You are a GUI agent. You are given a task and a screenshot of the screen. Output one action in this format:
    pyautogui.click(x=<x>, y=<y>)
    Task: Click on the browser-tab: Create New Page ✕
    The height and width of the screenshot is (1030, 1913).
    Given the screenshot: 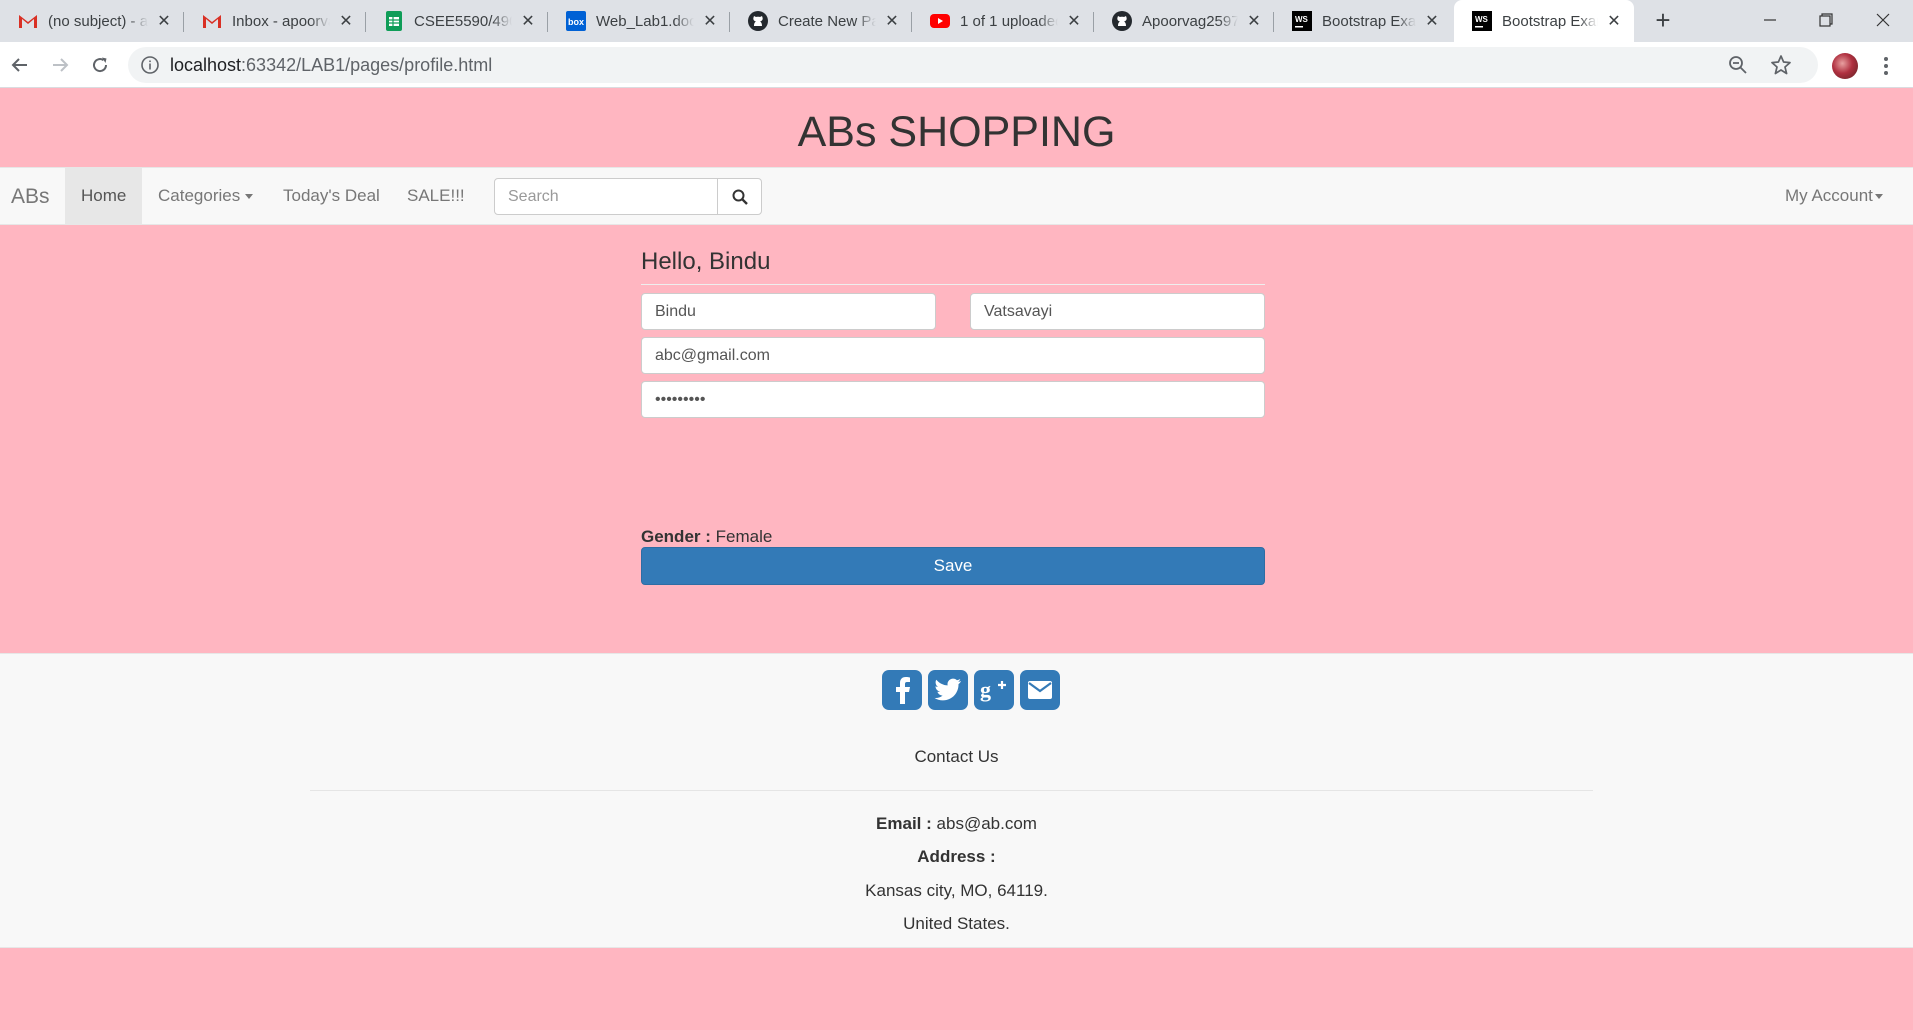 What is the action you would take?
    pyautogui.click(x=821, y=21)
    